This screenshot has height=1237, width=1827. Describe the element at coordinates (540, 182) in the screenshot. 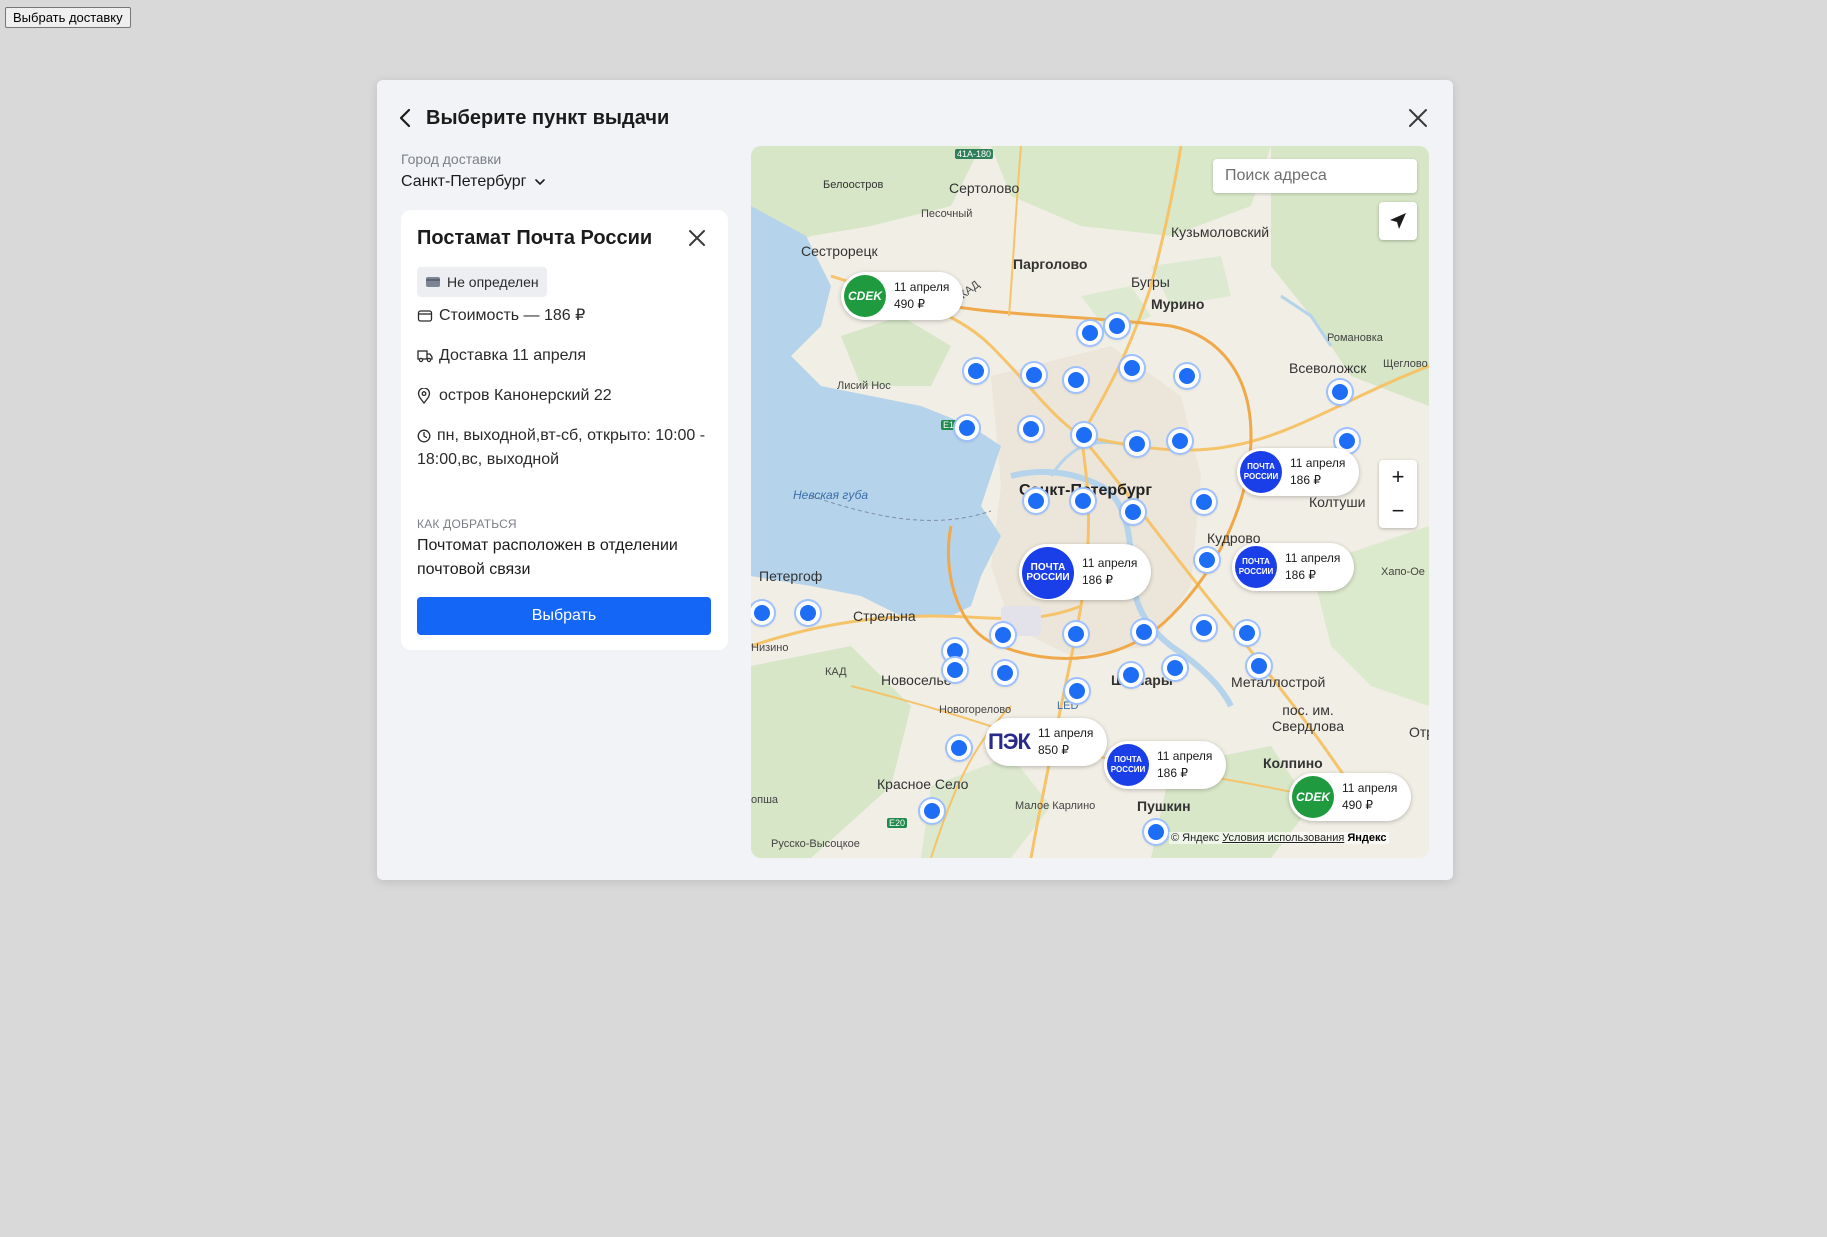

I see `chevron-down-icon` at that location.